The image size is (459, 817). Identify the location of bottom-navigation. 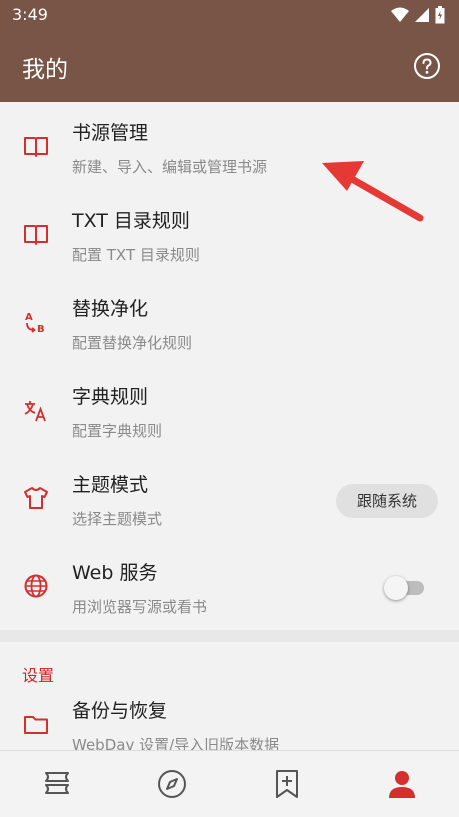
(229, 783).